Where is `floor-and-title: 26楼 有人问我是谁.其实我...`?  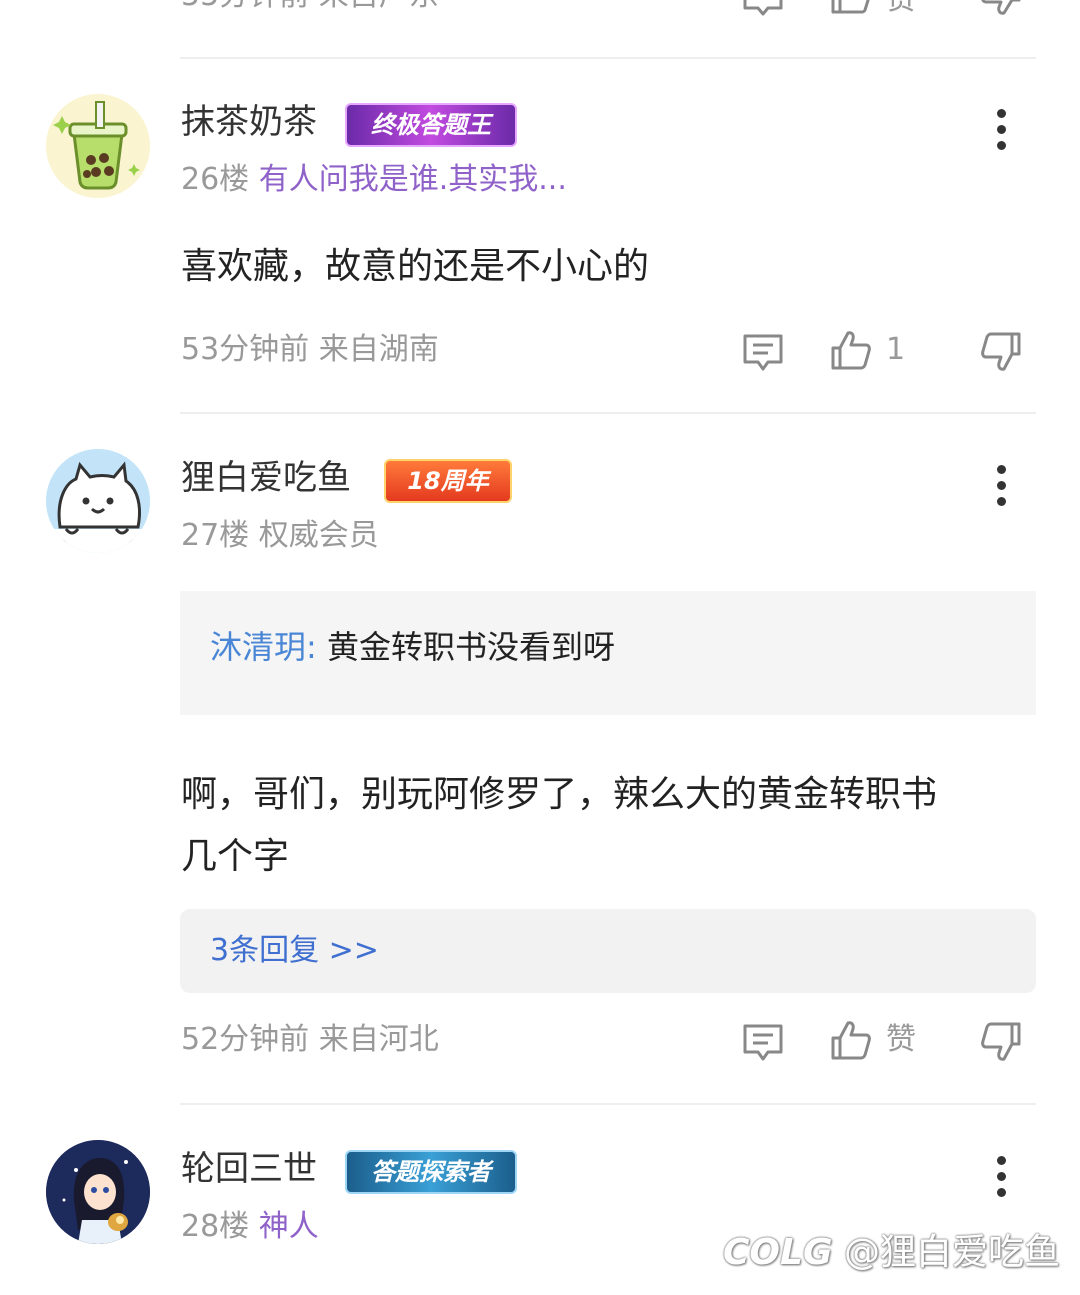 floor-and-title: 26楼 有人问我是谁.其实我... is located at coordinates (374, 180).